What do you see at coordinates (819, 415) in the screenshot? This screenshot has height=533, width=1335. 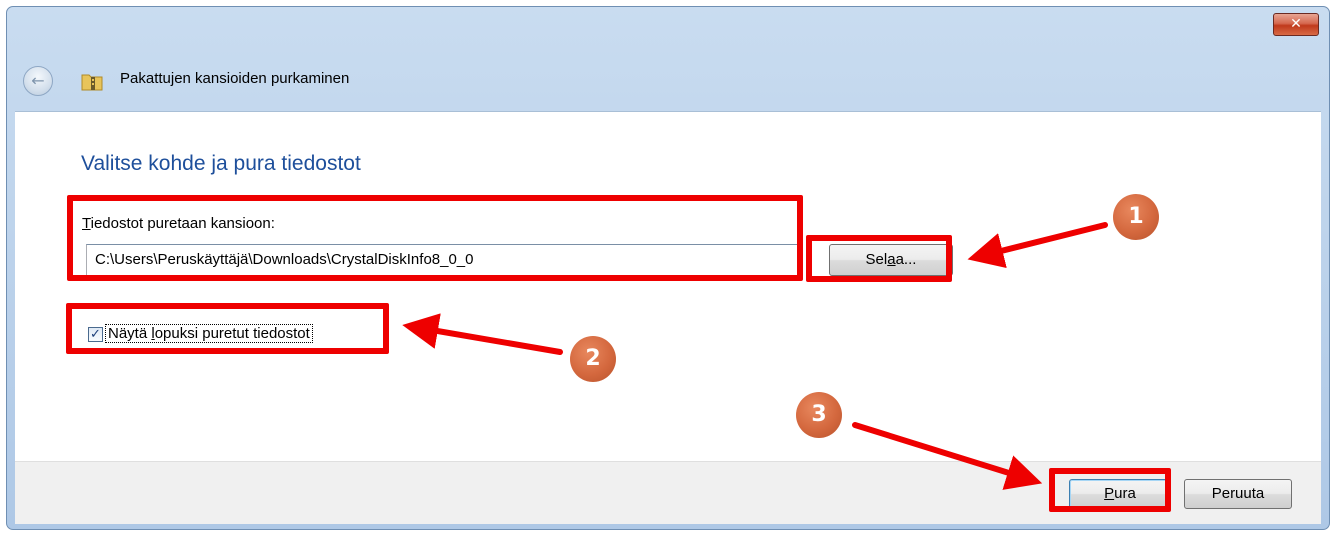 I see `step-marker-3: 3` at bounding box center [819, 415].